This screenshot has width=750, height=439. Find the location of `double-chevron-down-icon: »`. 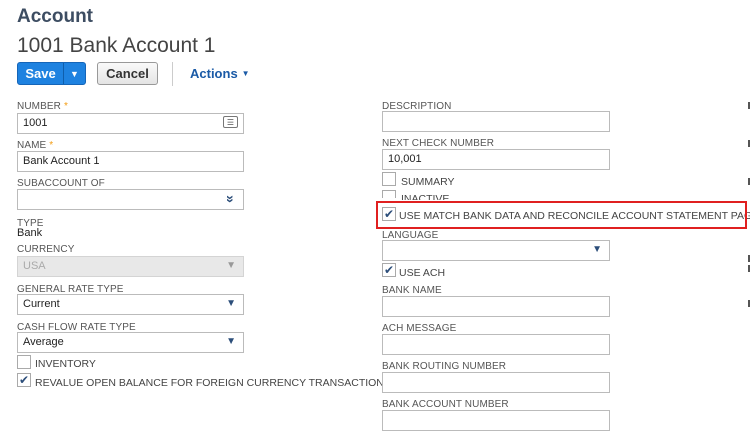

double-chevron-down-icon: » is located at coordinates (231, 199).